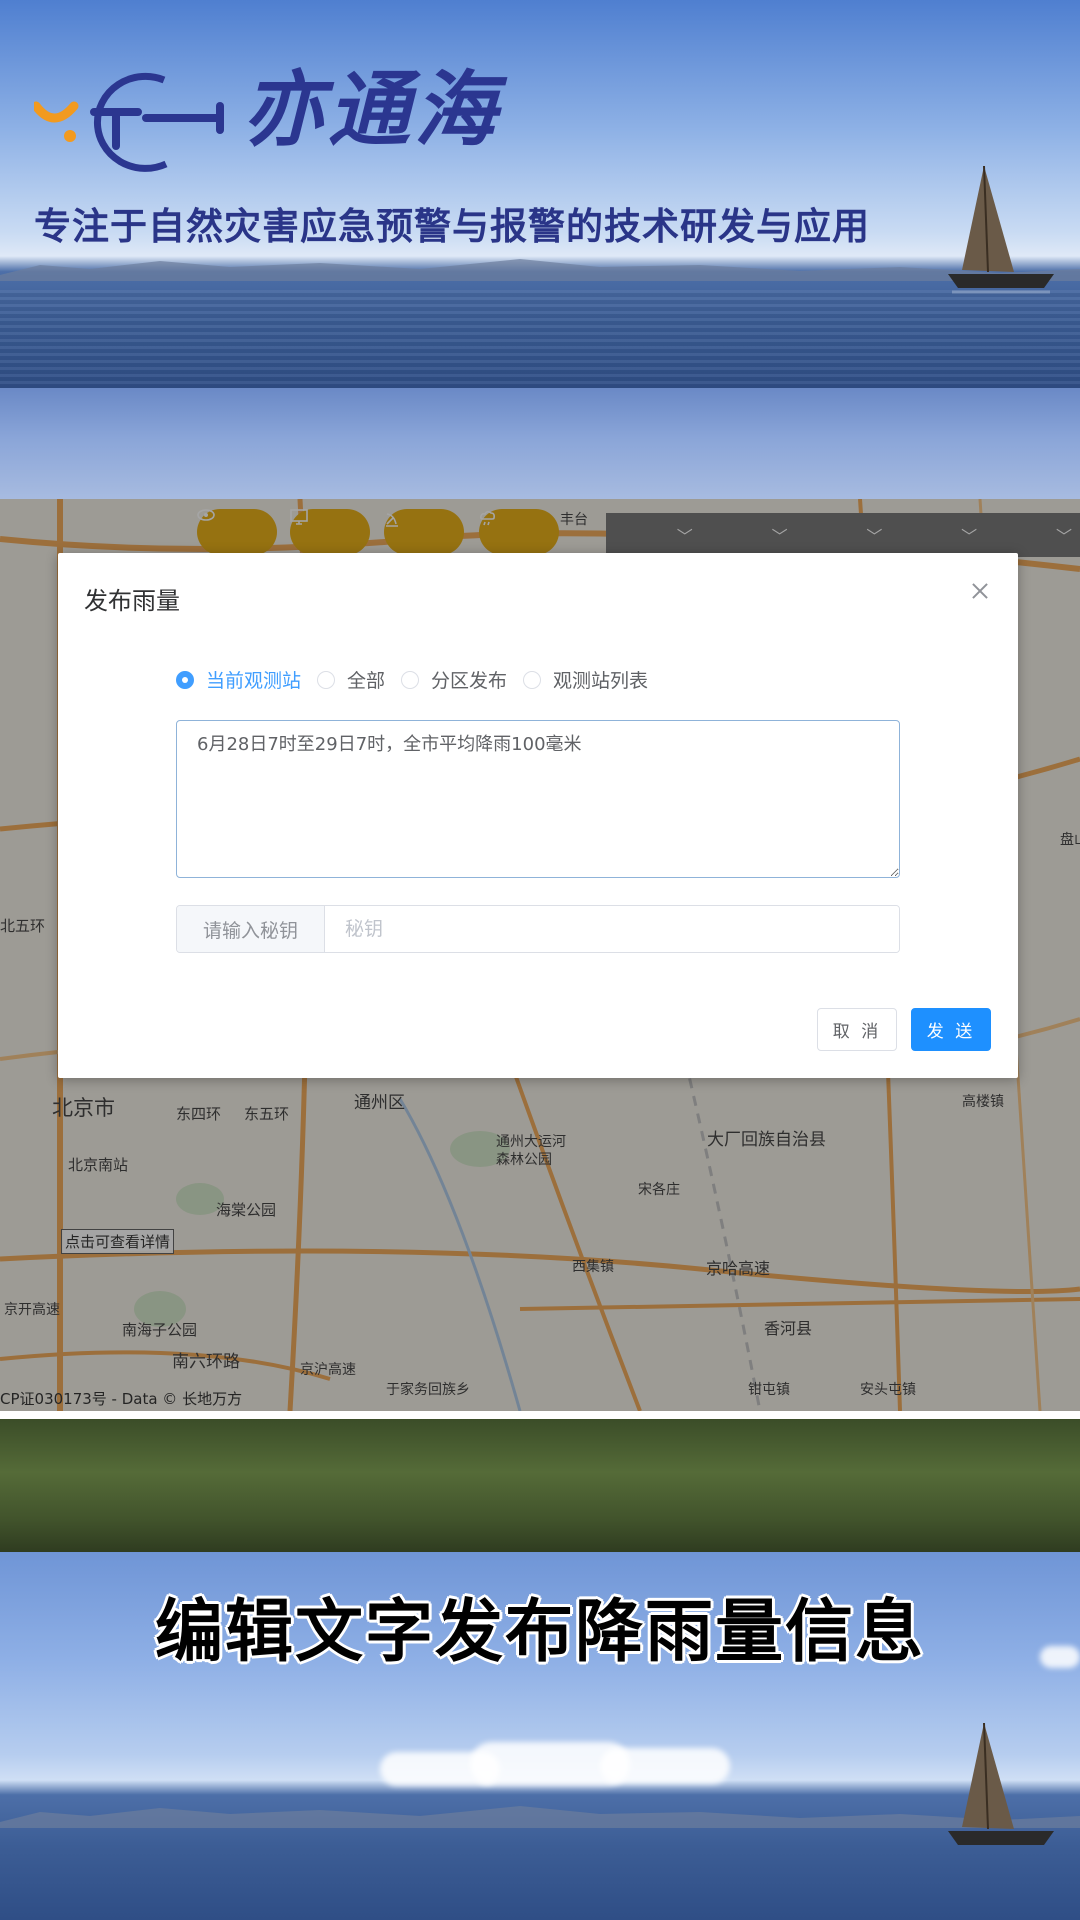  Describe the element at coordinates (612, 929) in the screenshot. I see `secret-key-input` at that location.